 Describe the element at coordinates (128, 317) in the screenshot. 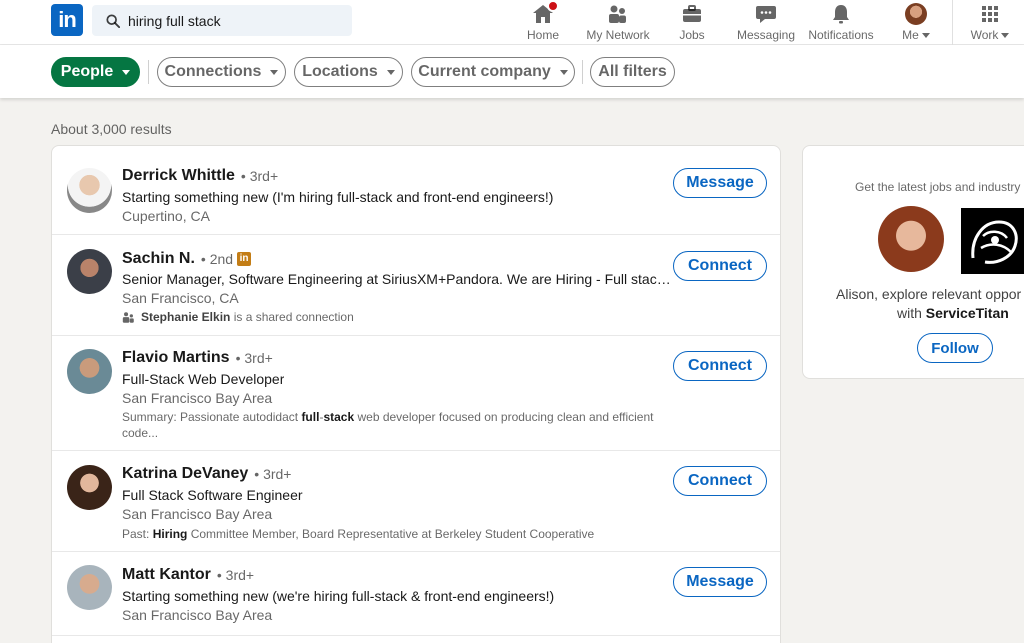

I see `shared-connection-icon` at that location.